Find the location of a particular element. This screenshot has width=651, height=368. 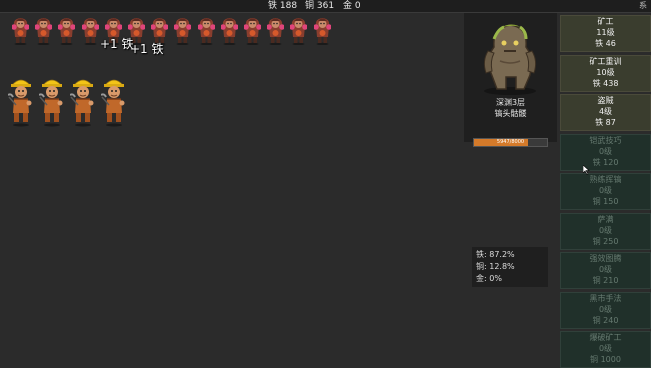

shop-item-cost: 铜 240 is located at coordinates (605, 320).